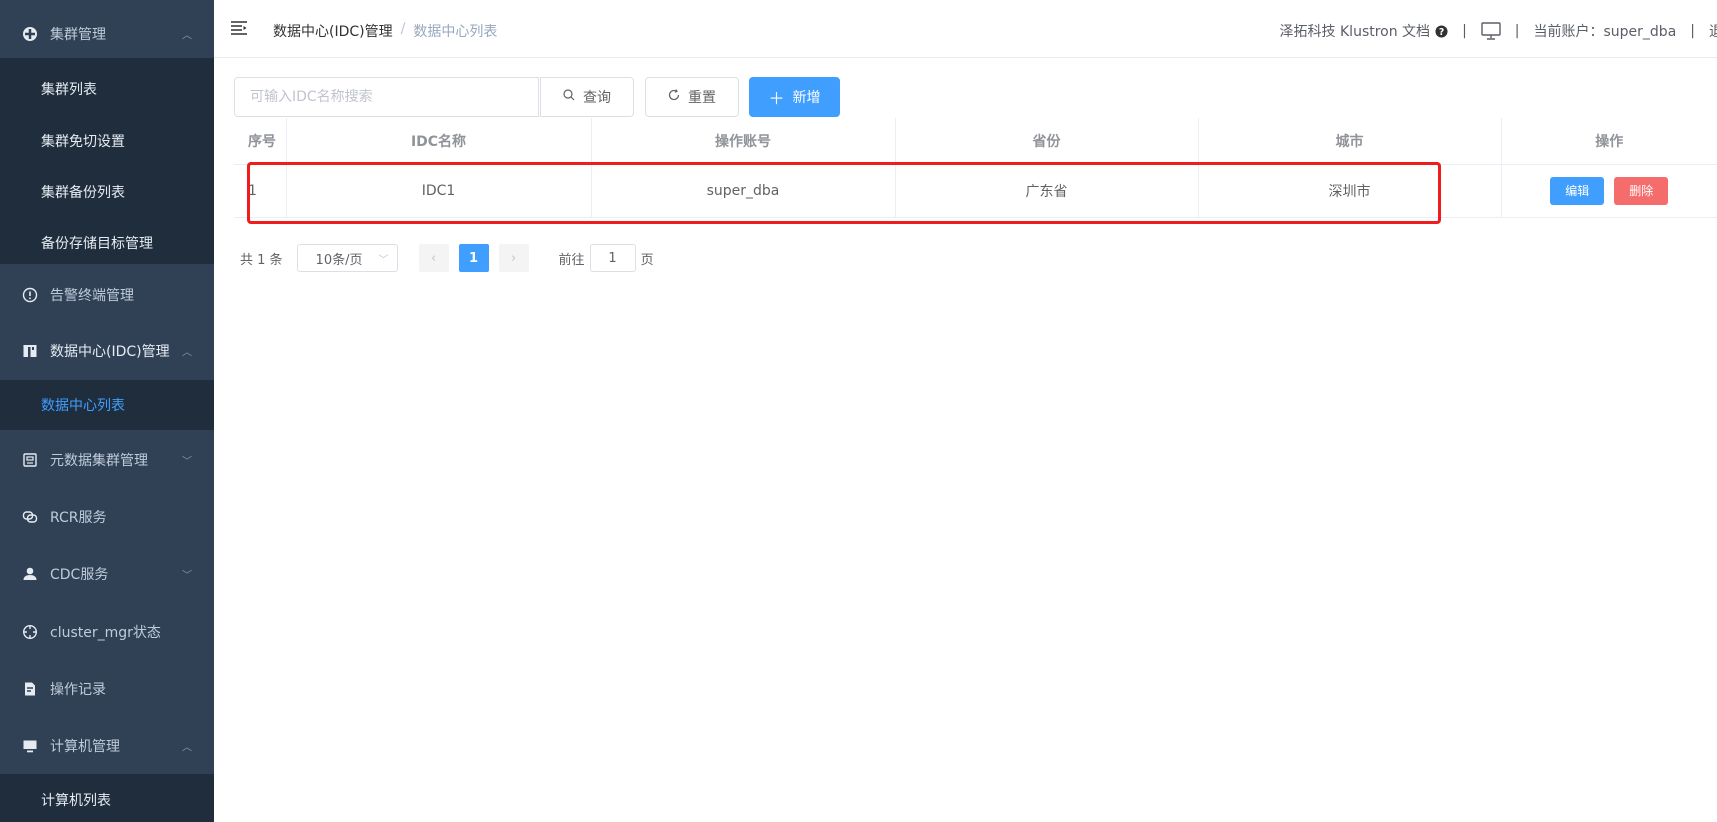 The height and width of the screenshot is (822, 1717). I want to click on menu-operation-log-label: 操作记录, so click(78, 690).